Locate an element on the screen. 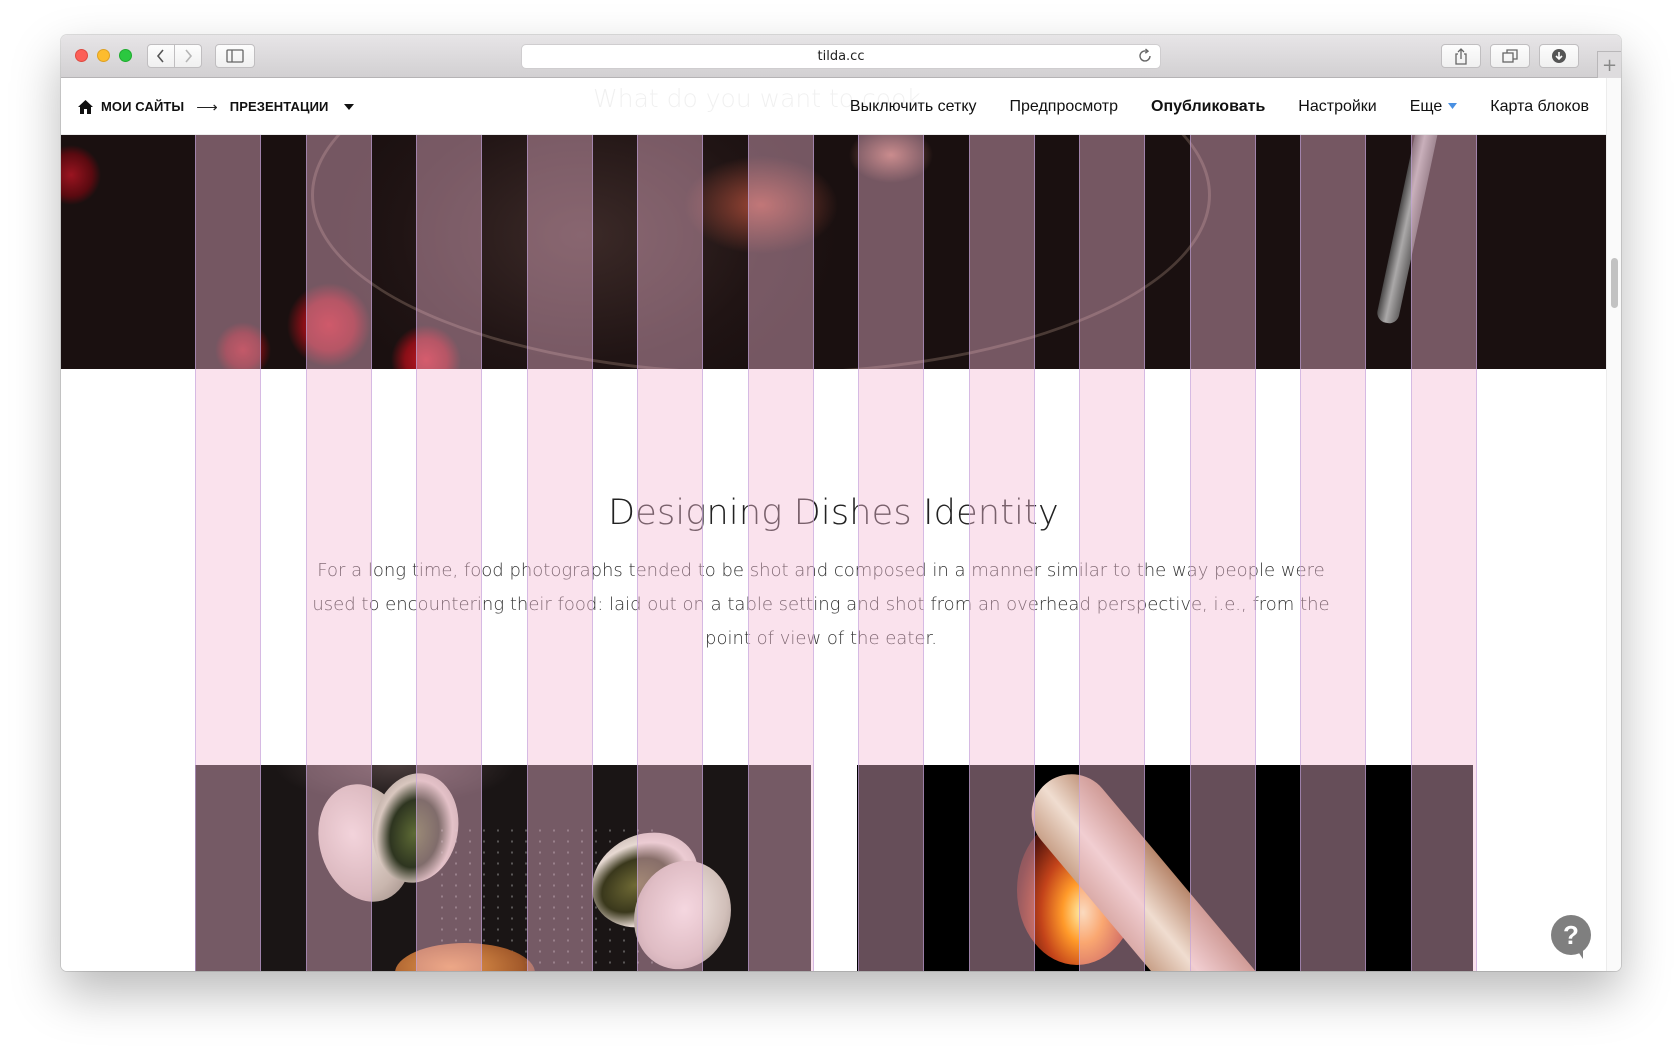  breadcrumb-my-sites: МОИ САЙТЫ is located at coordinates (142, 106).